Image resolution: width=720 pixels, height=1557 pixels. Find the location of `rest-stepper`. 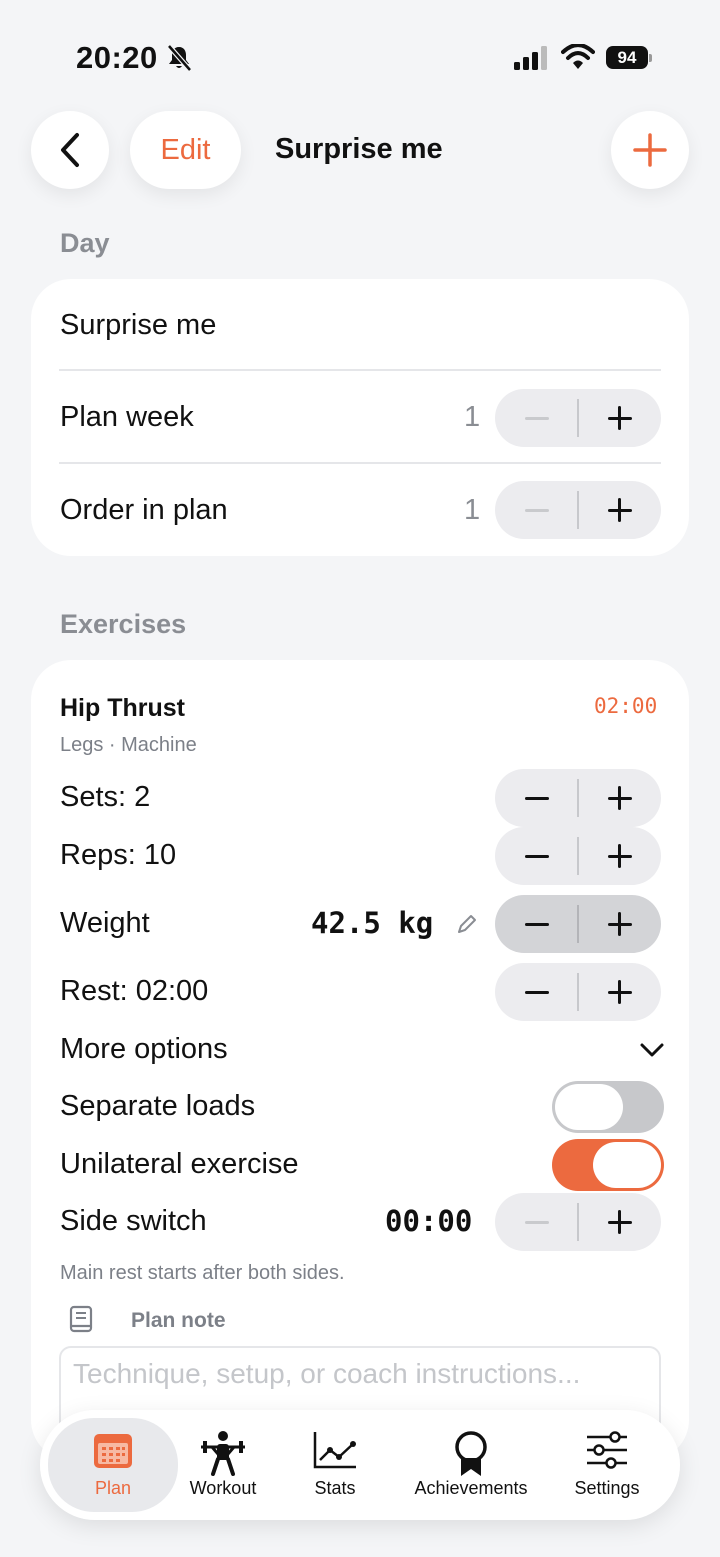

rest-stepper is located at coordinates (578, 992).